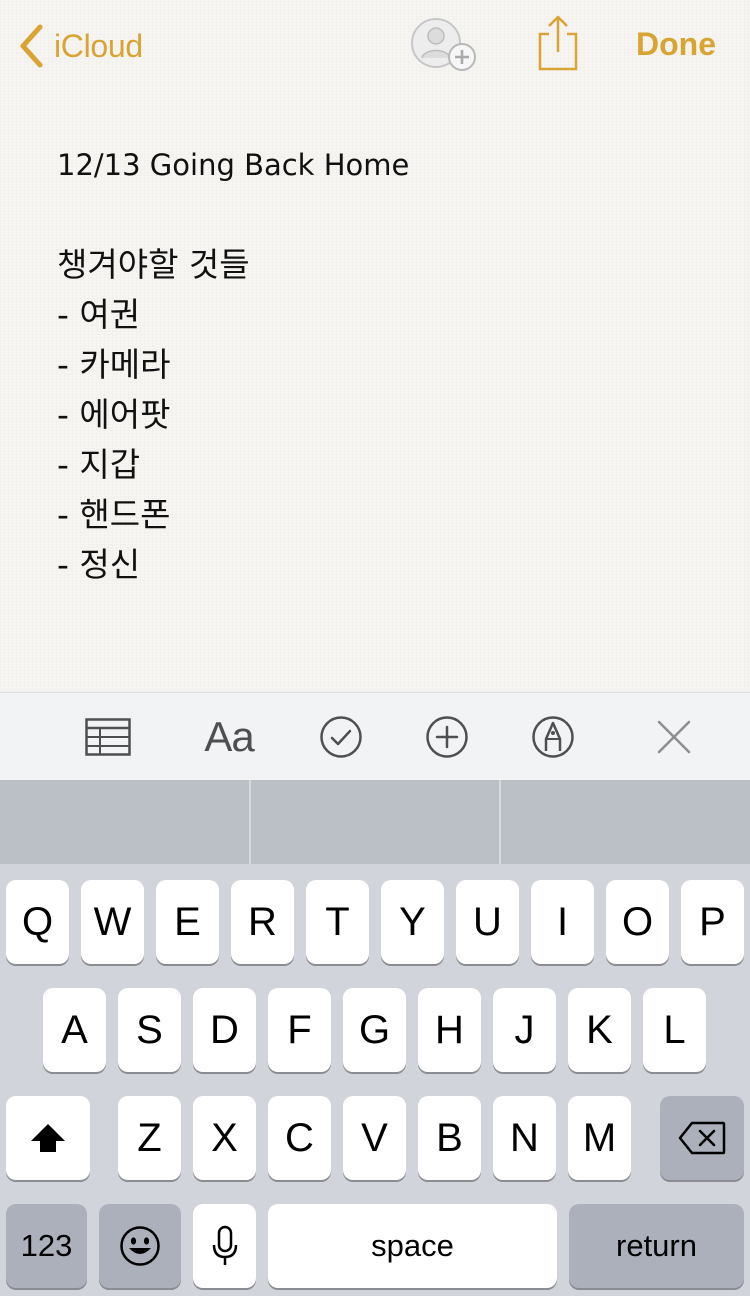 The width and height of the screenshot is (750, 1296). I want to click on key-k: K, so click(599, 1030).